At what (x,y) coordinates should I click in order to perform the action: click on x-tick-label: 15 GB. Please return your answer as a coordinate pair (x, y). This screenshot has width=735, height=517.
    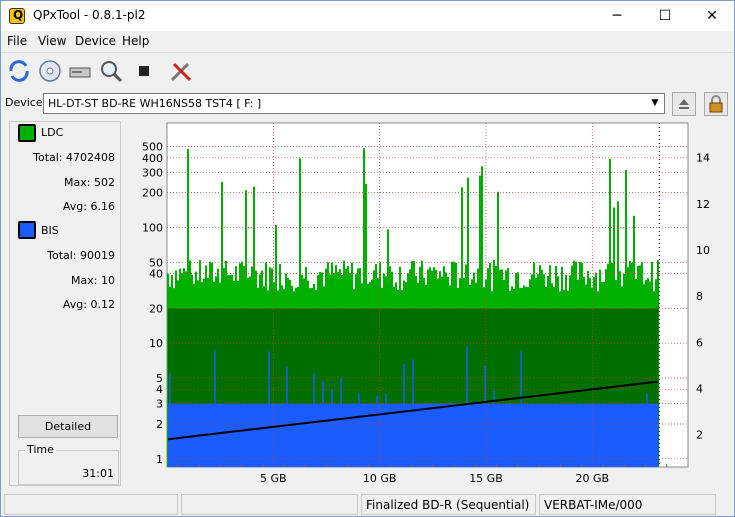
    Looking at the image, I should click on (486, 478).